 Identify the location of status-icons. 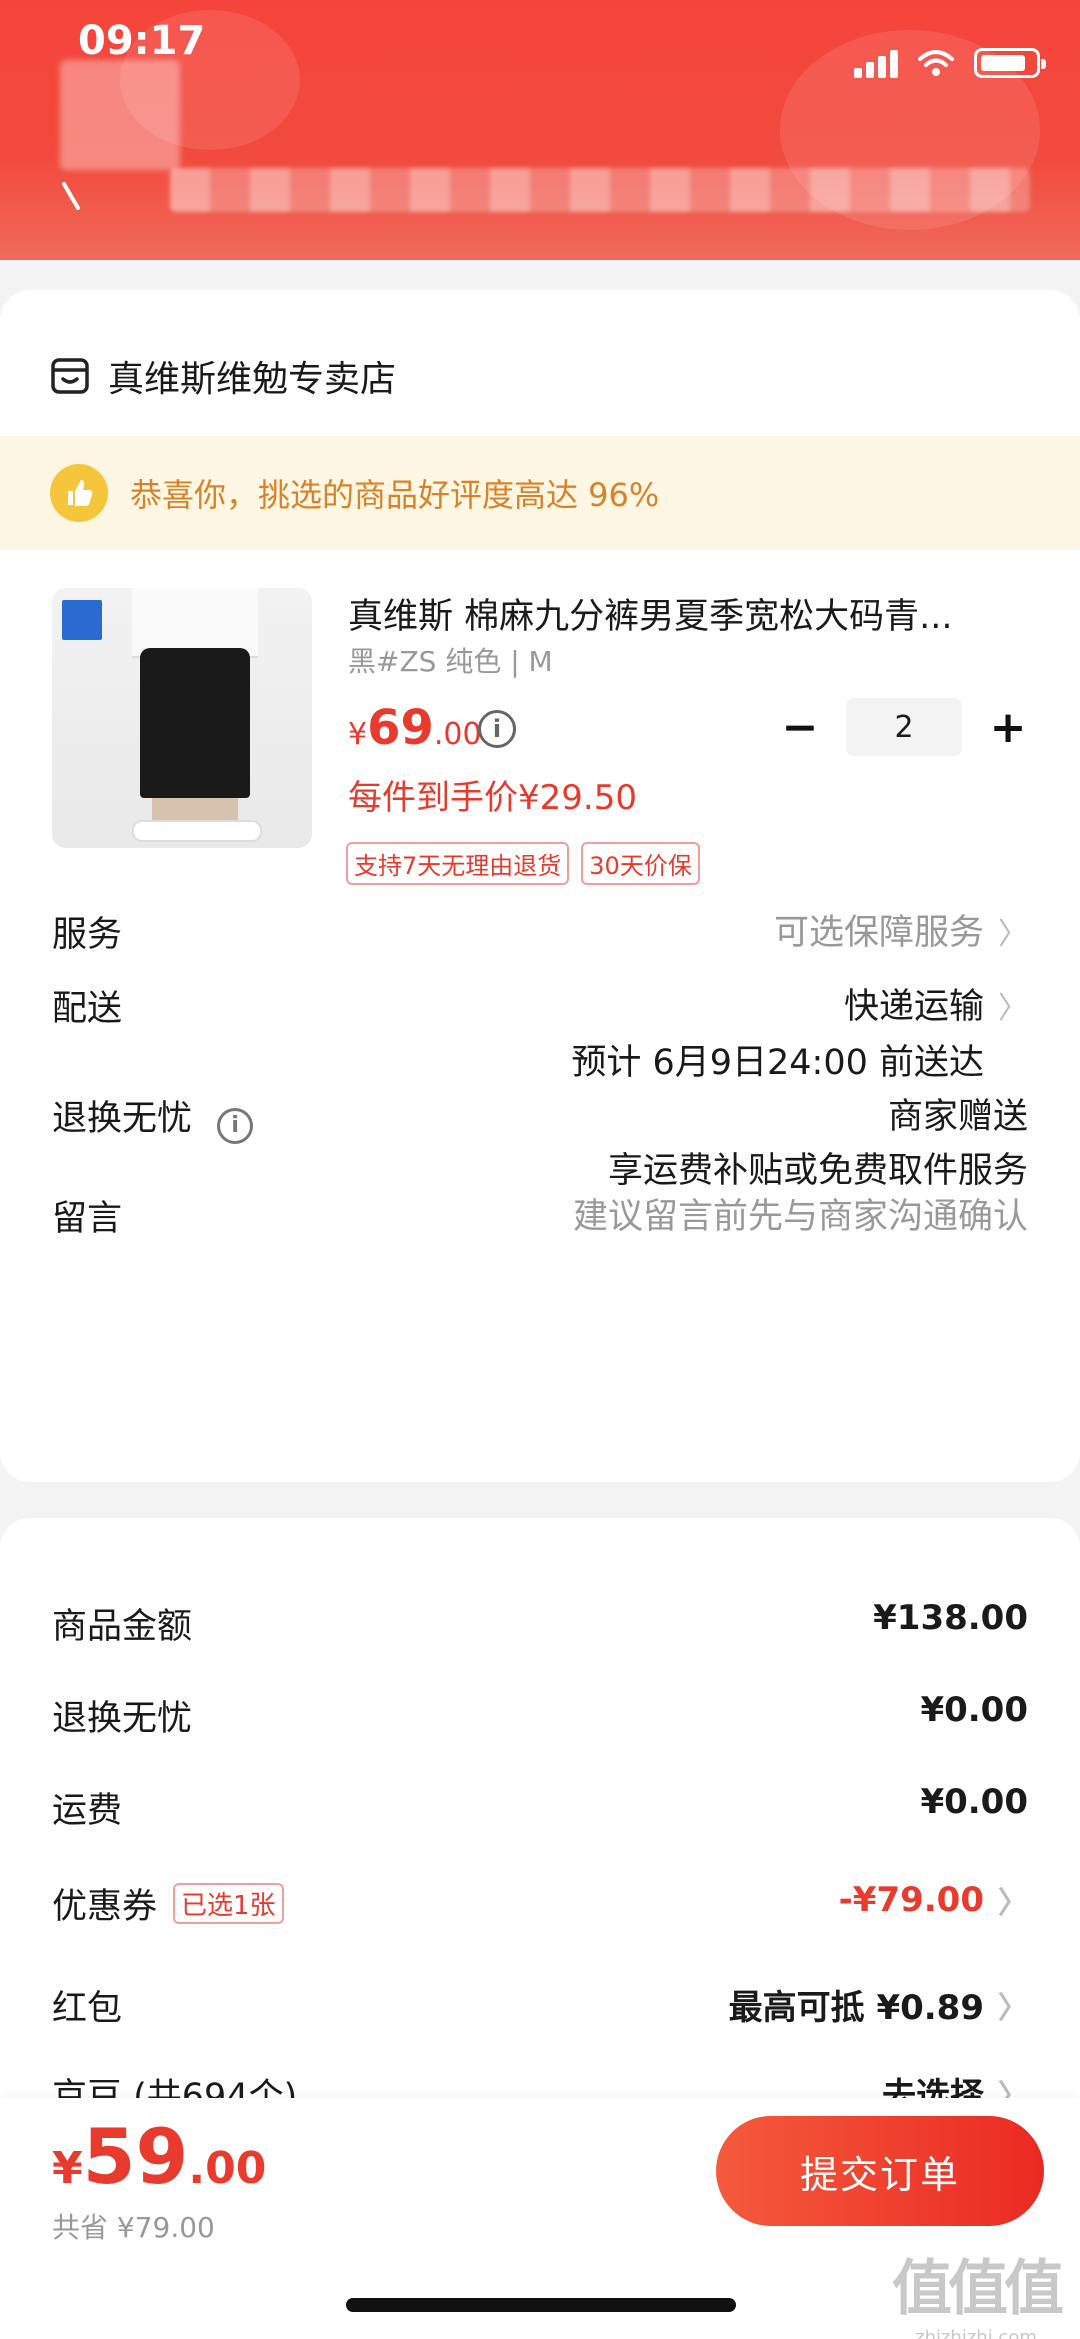
(950, 63).